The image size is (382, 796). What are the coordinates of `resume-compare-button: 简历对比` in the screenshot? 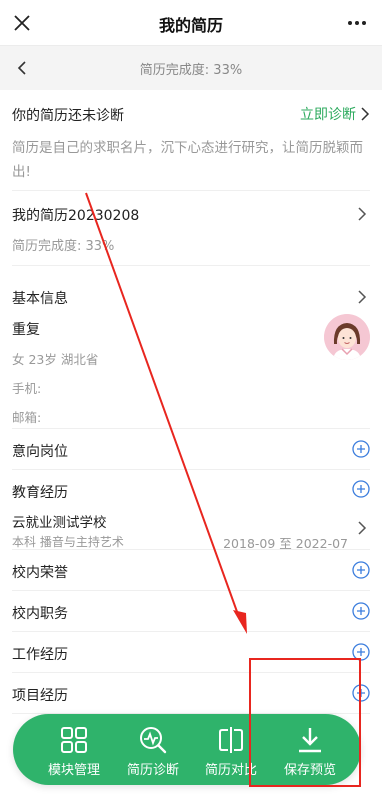 It's located at (231, 749).